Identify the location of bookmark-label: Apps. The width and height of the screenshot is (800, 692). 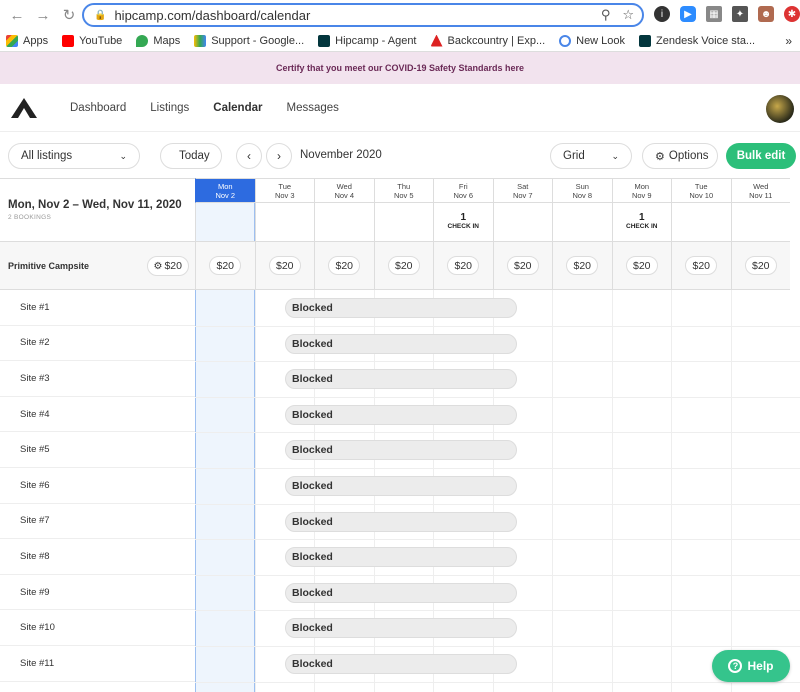
(36, 40).